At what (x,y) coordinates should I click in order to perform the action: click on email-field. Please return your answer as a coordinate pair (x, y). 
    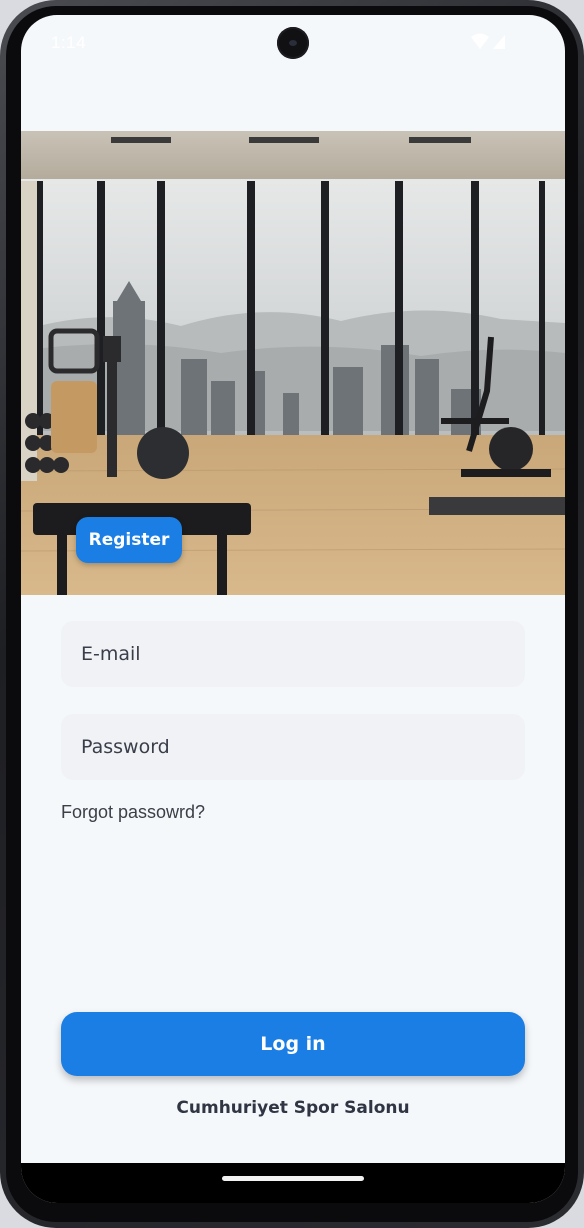
    Looking at the image, I should click on (293, 654).